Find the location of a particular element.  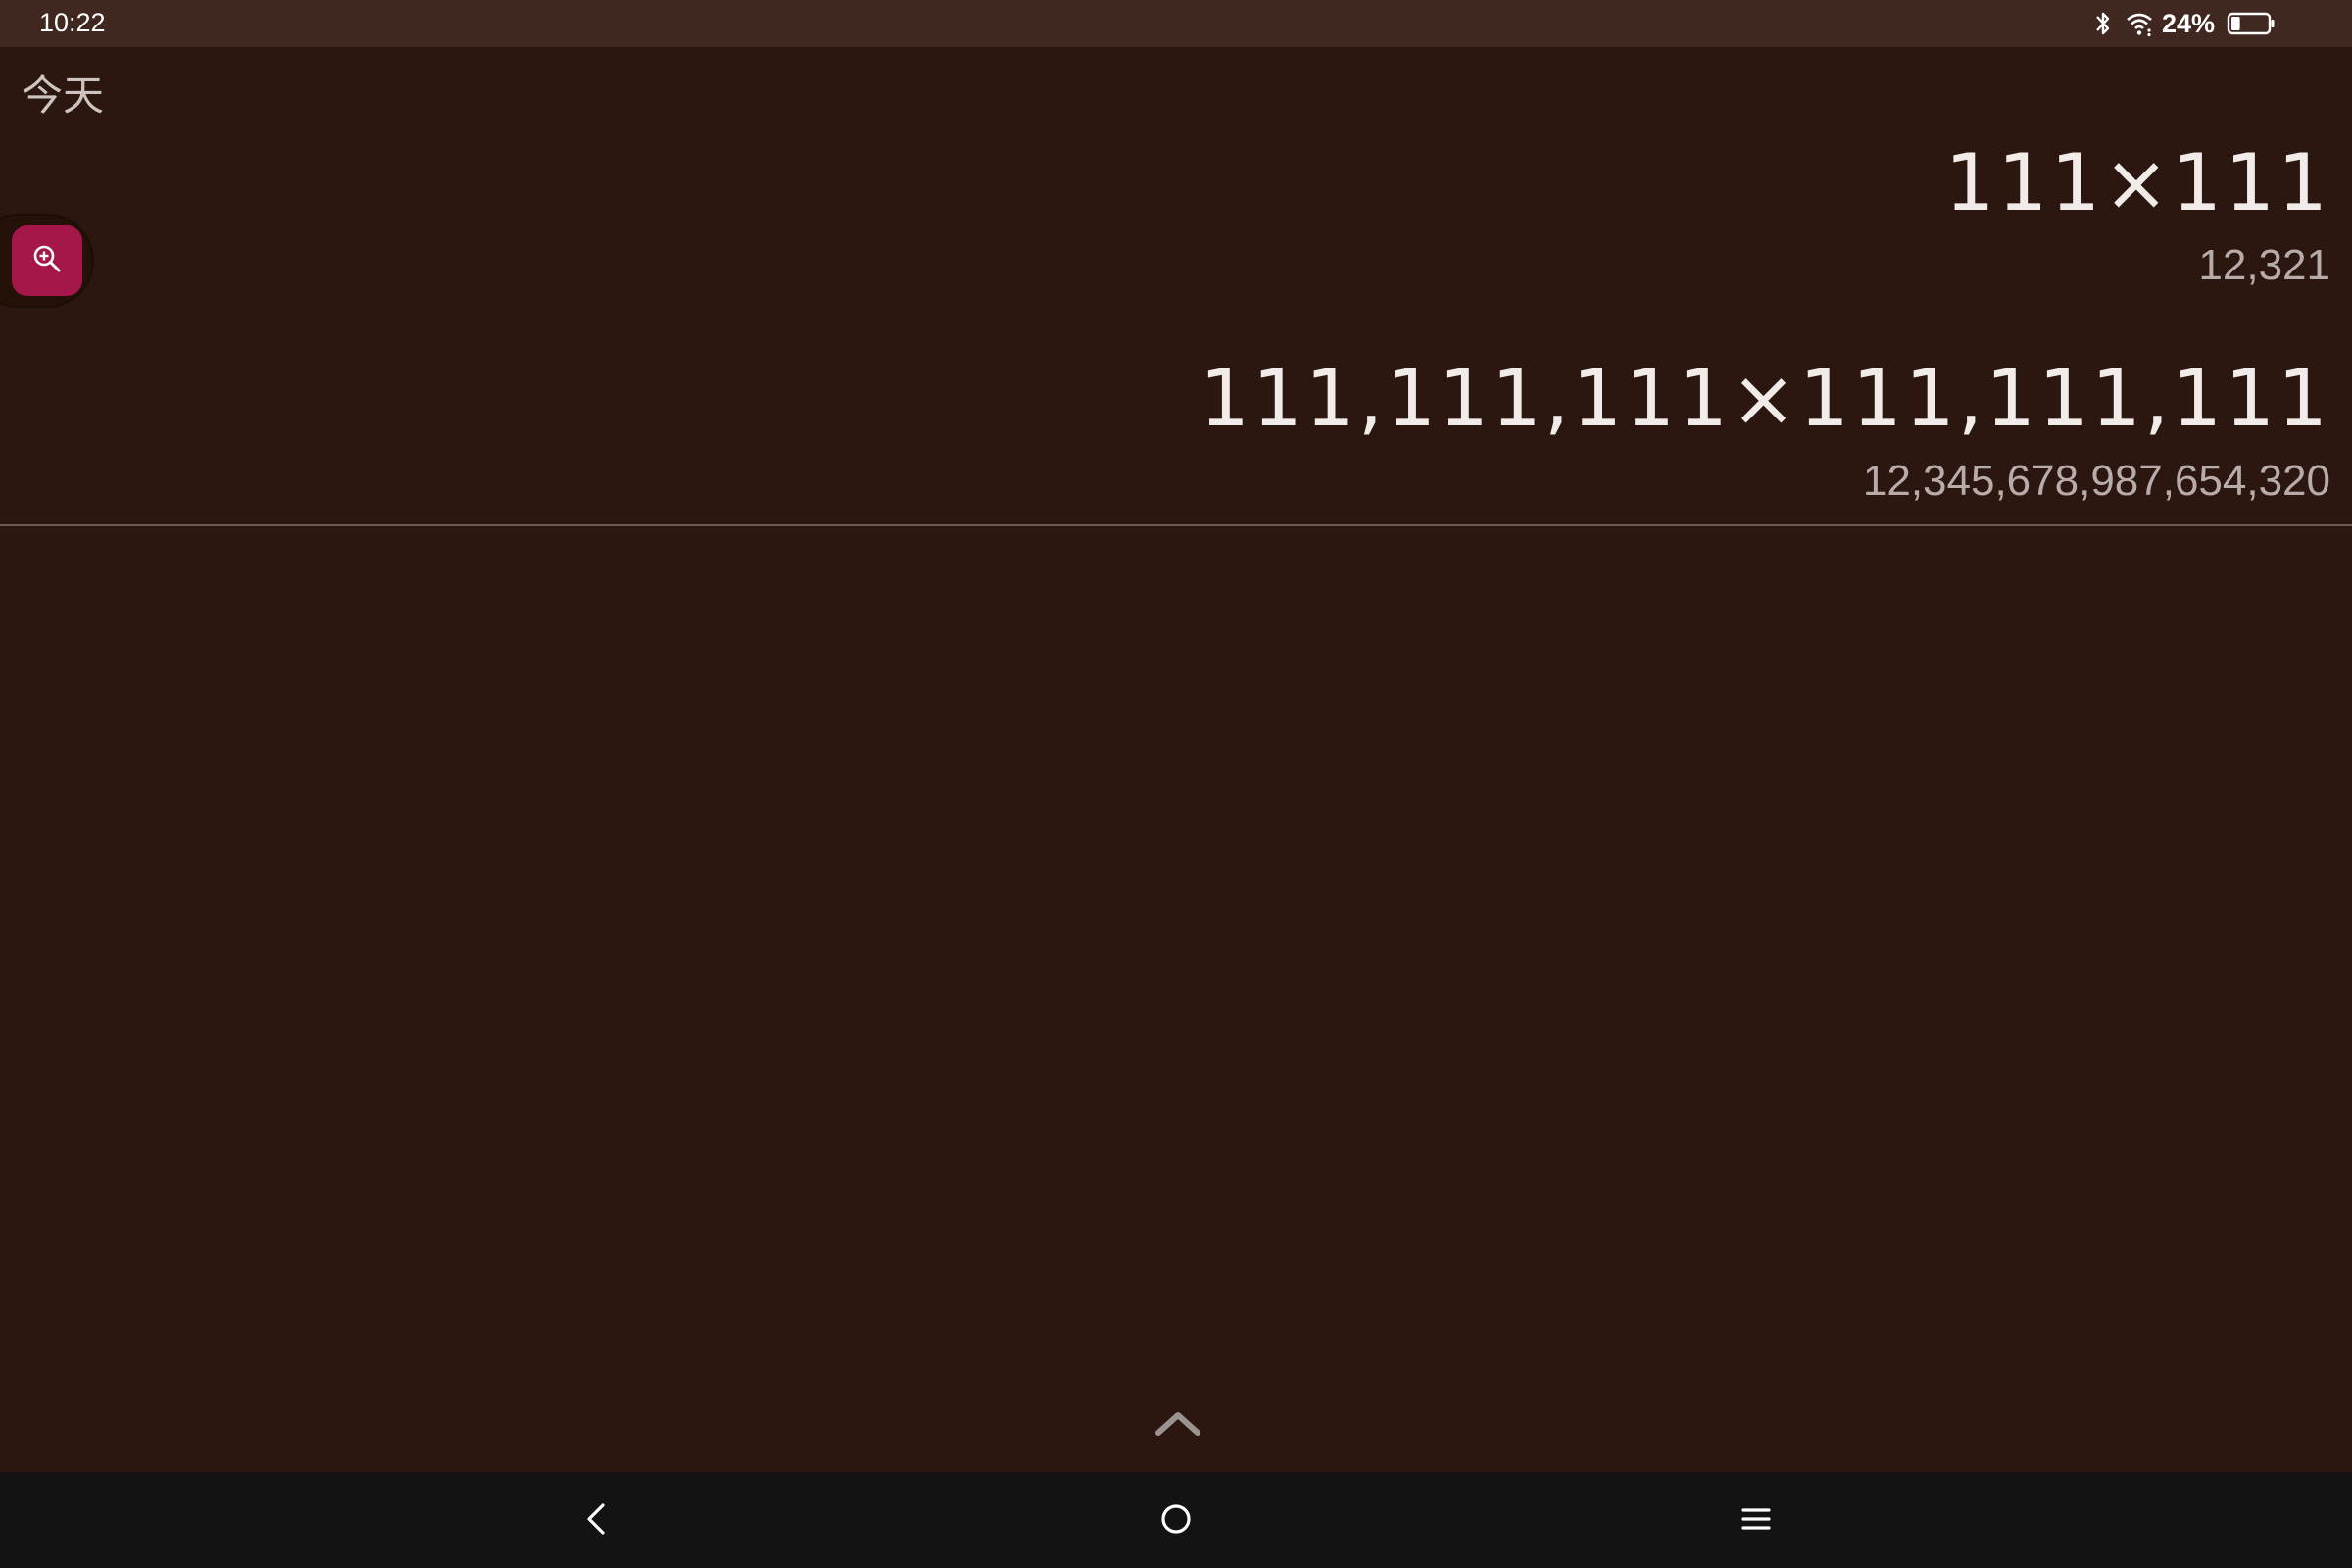

status-bar: 10:22 24% is located at coordinates (1176, 23).